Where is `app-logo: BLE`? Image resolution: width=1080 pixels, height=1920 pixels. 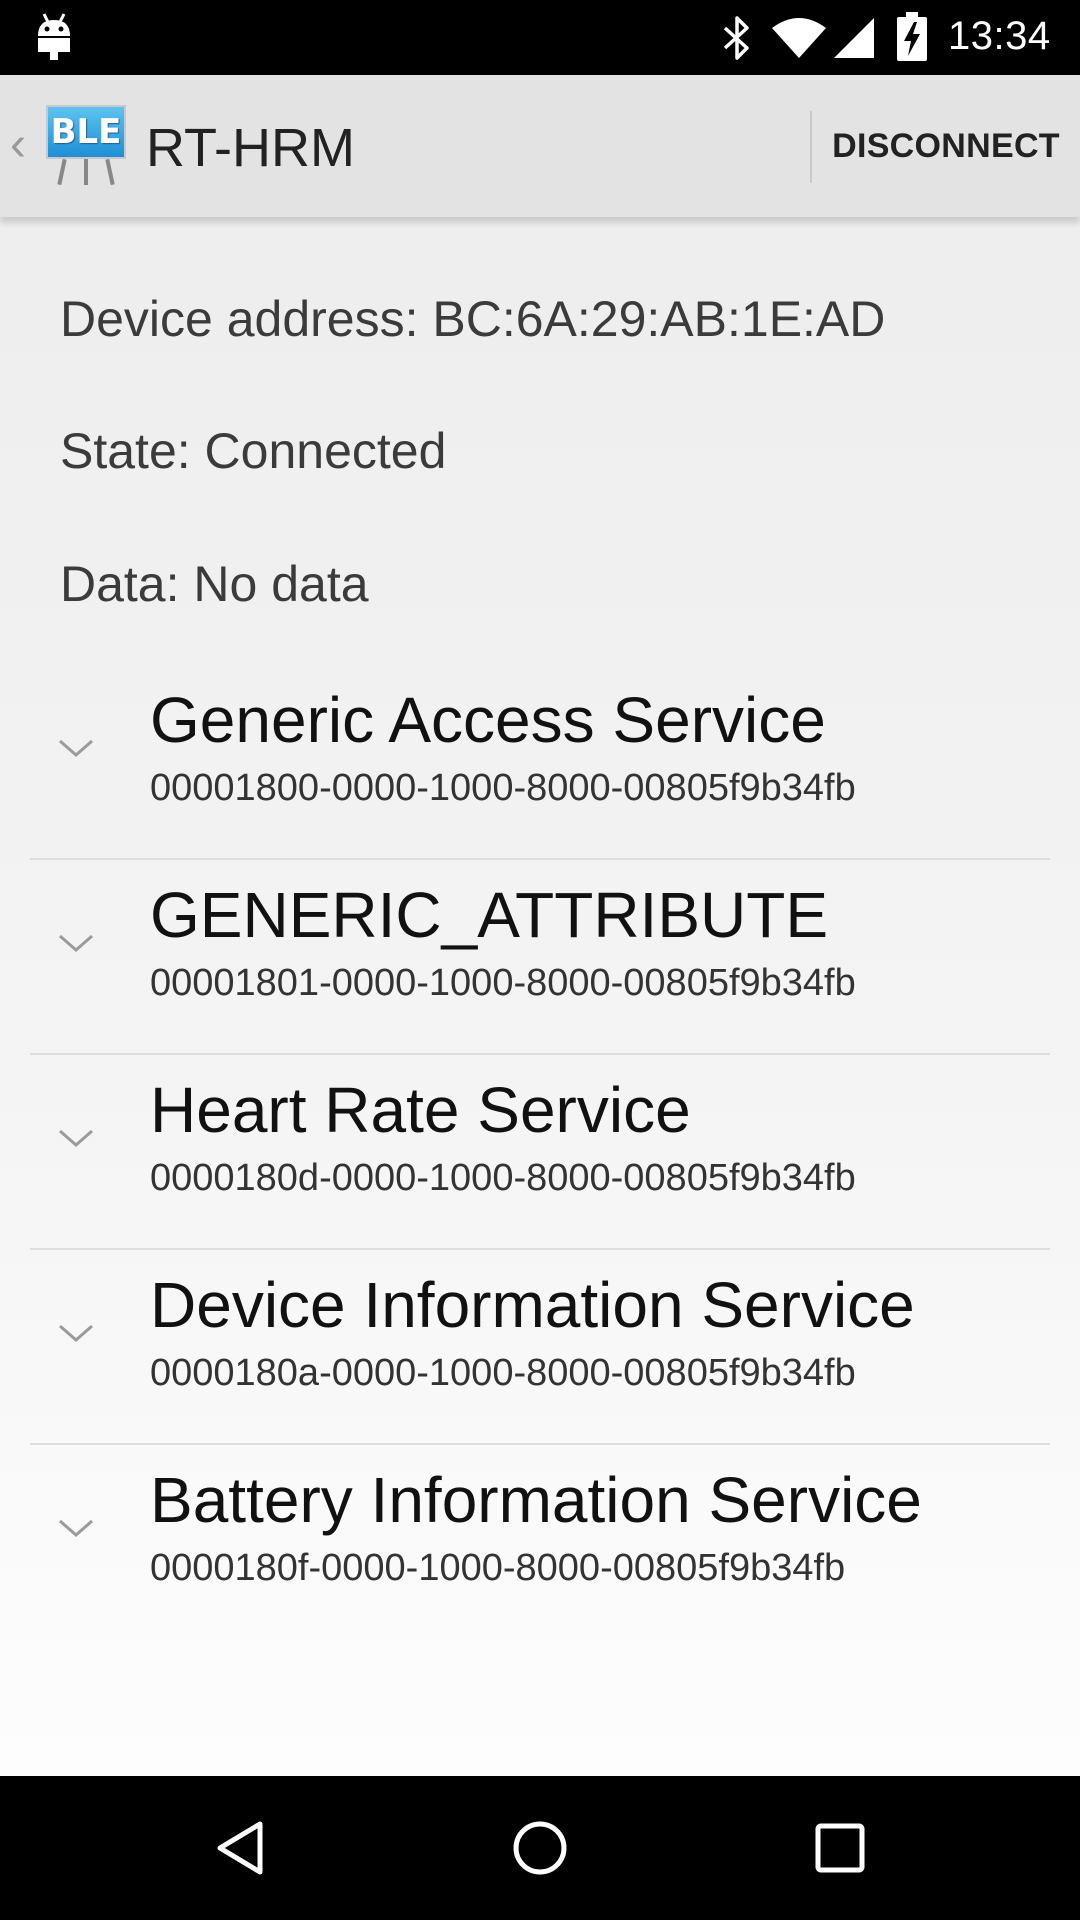 app-logo: BLE is located at coordinates (85, 147).